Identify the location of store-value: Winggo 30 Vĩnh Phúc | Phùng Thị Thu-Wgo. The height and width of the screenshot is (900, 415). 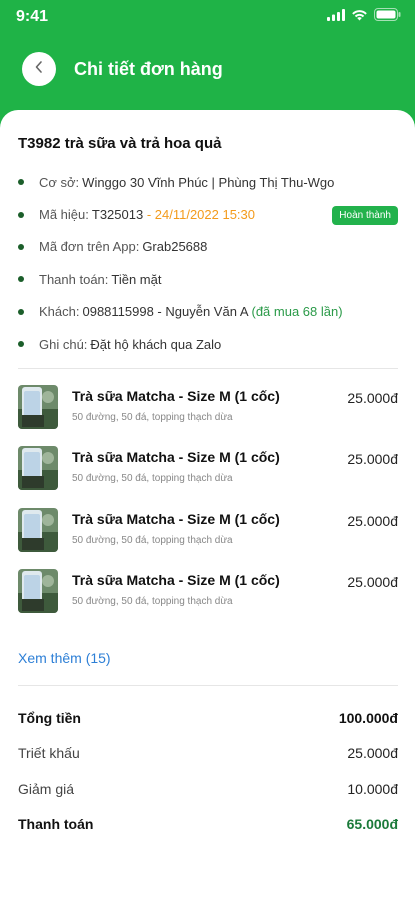
(208, 182).